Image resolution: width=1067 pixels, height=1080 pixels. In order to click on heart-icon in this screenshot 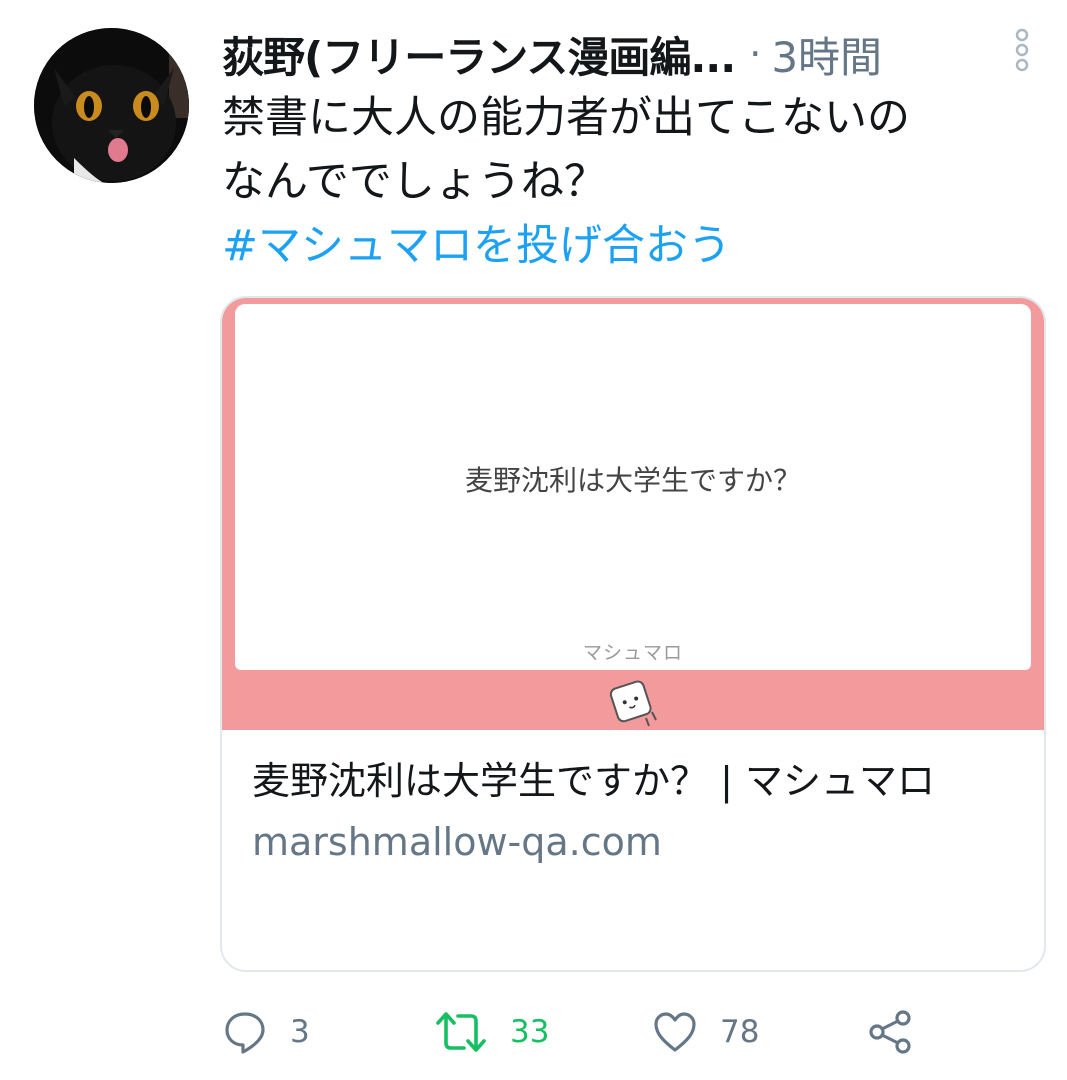, I will do `click(675, 1032)`.